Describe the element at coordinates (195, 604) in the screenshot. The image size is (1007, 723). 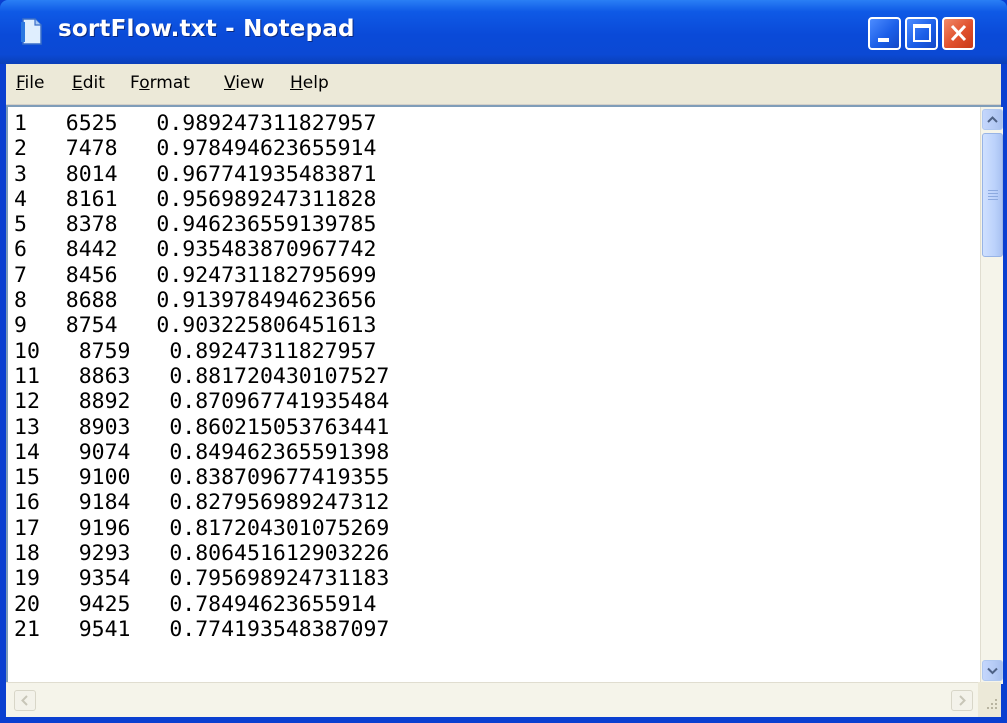
I see `text-line: 20 9425 0.78494623655914` at that location.